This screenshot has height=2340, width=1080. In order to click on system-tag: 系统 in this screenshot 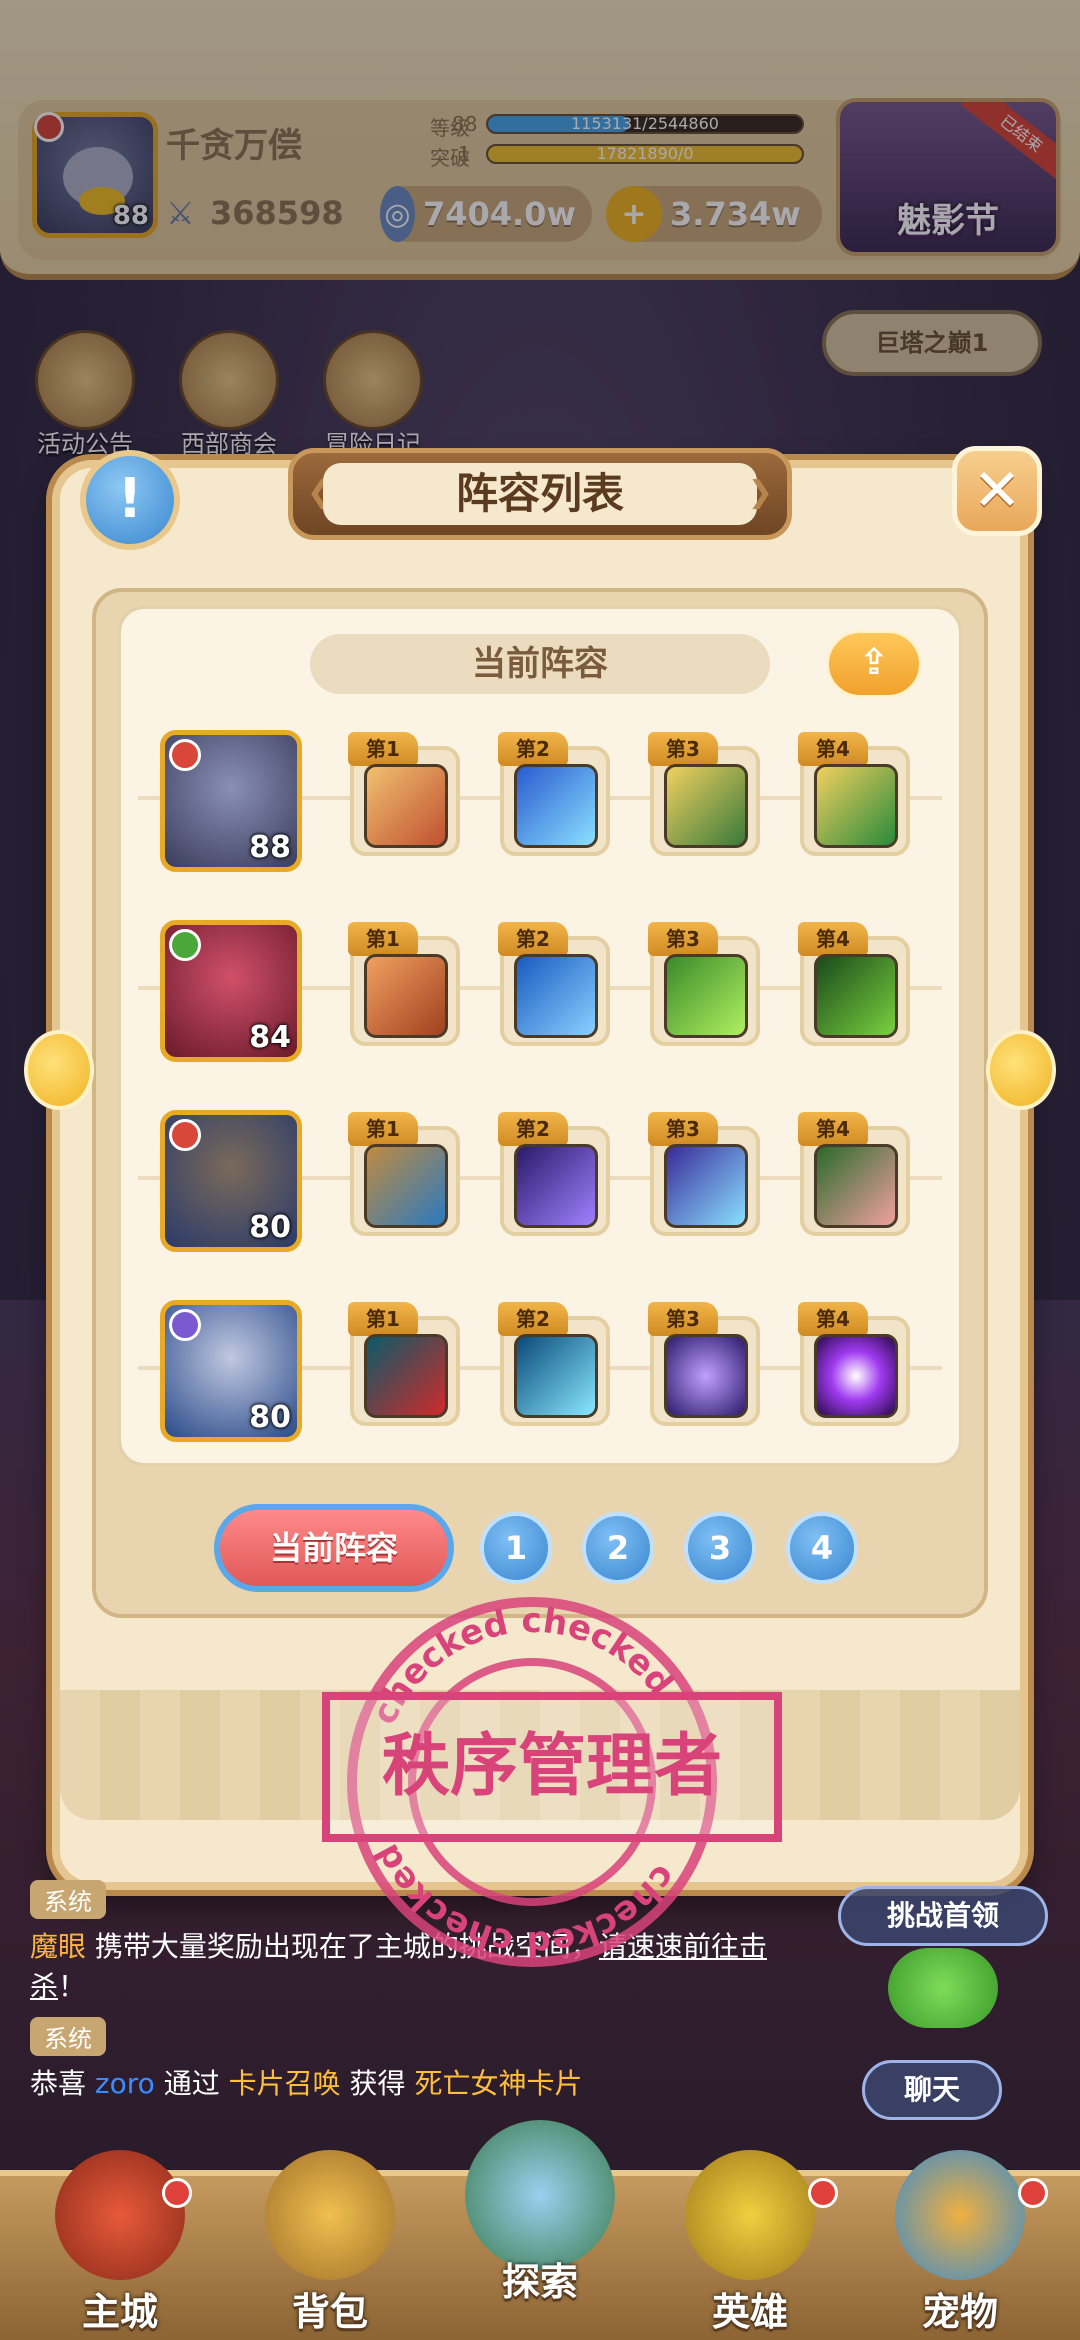, I will do `click(68, 1899)`.